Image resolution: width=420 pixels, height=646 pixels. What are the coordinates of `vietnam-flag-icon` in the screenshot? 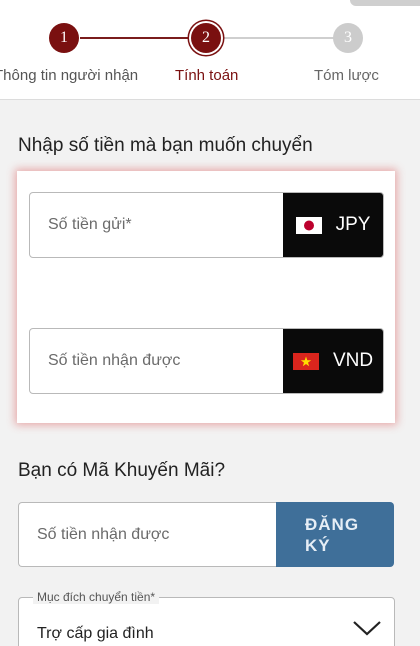 It's located at (305, 361).